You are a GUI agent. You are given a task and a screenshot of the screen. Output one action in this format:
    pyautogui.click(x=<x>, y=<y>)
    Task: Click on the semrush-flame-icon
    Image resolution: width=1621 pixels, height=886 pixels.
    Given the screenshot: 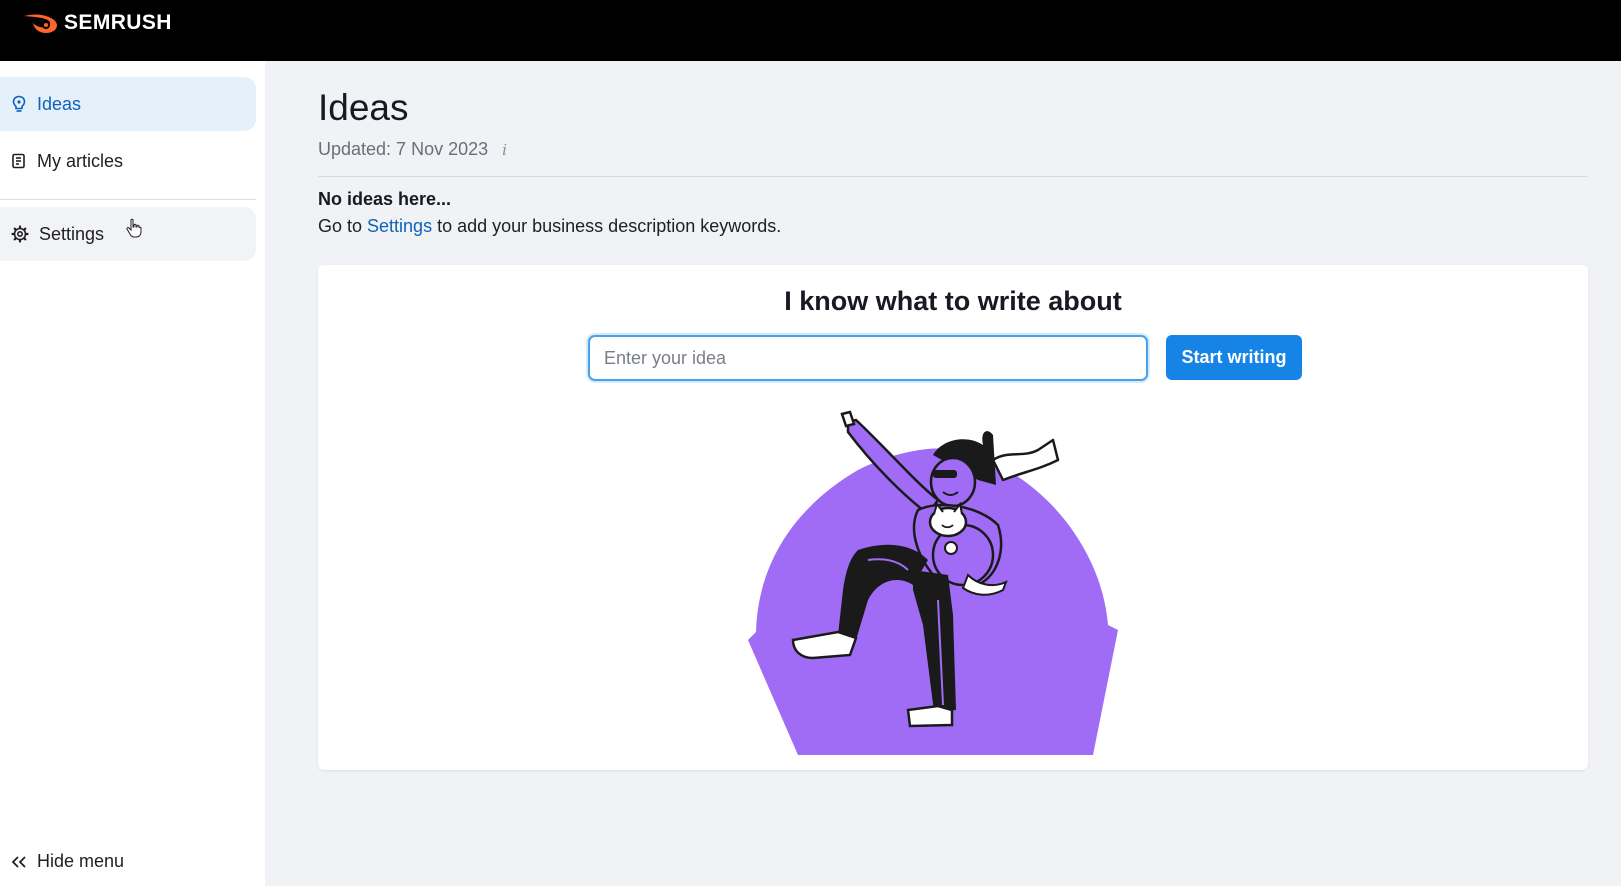 What is the action you would take?
    pyautogui.click(x=40, y=23)
    